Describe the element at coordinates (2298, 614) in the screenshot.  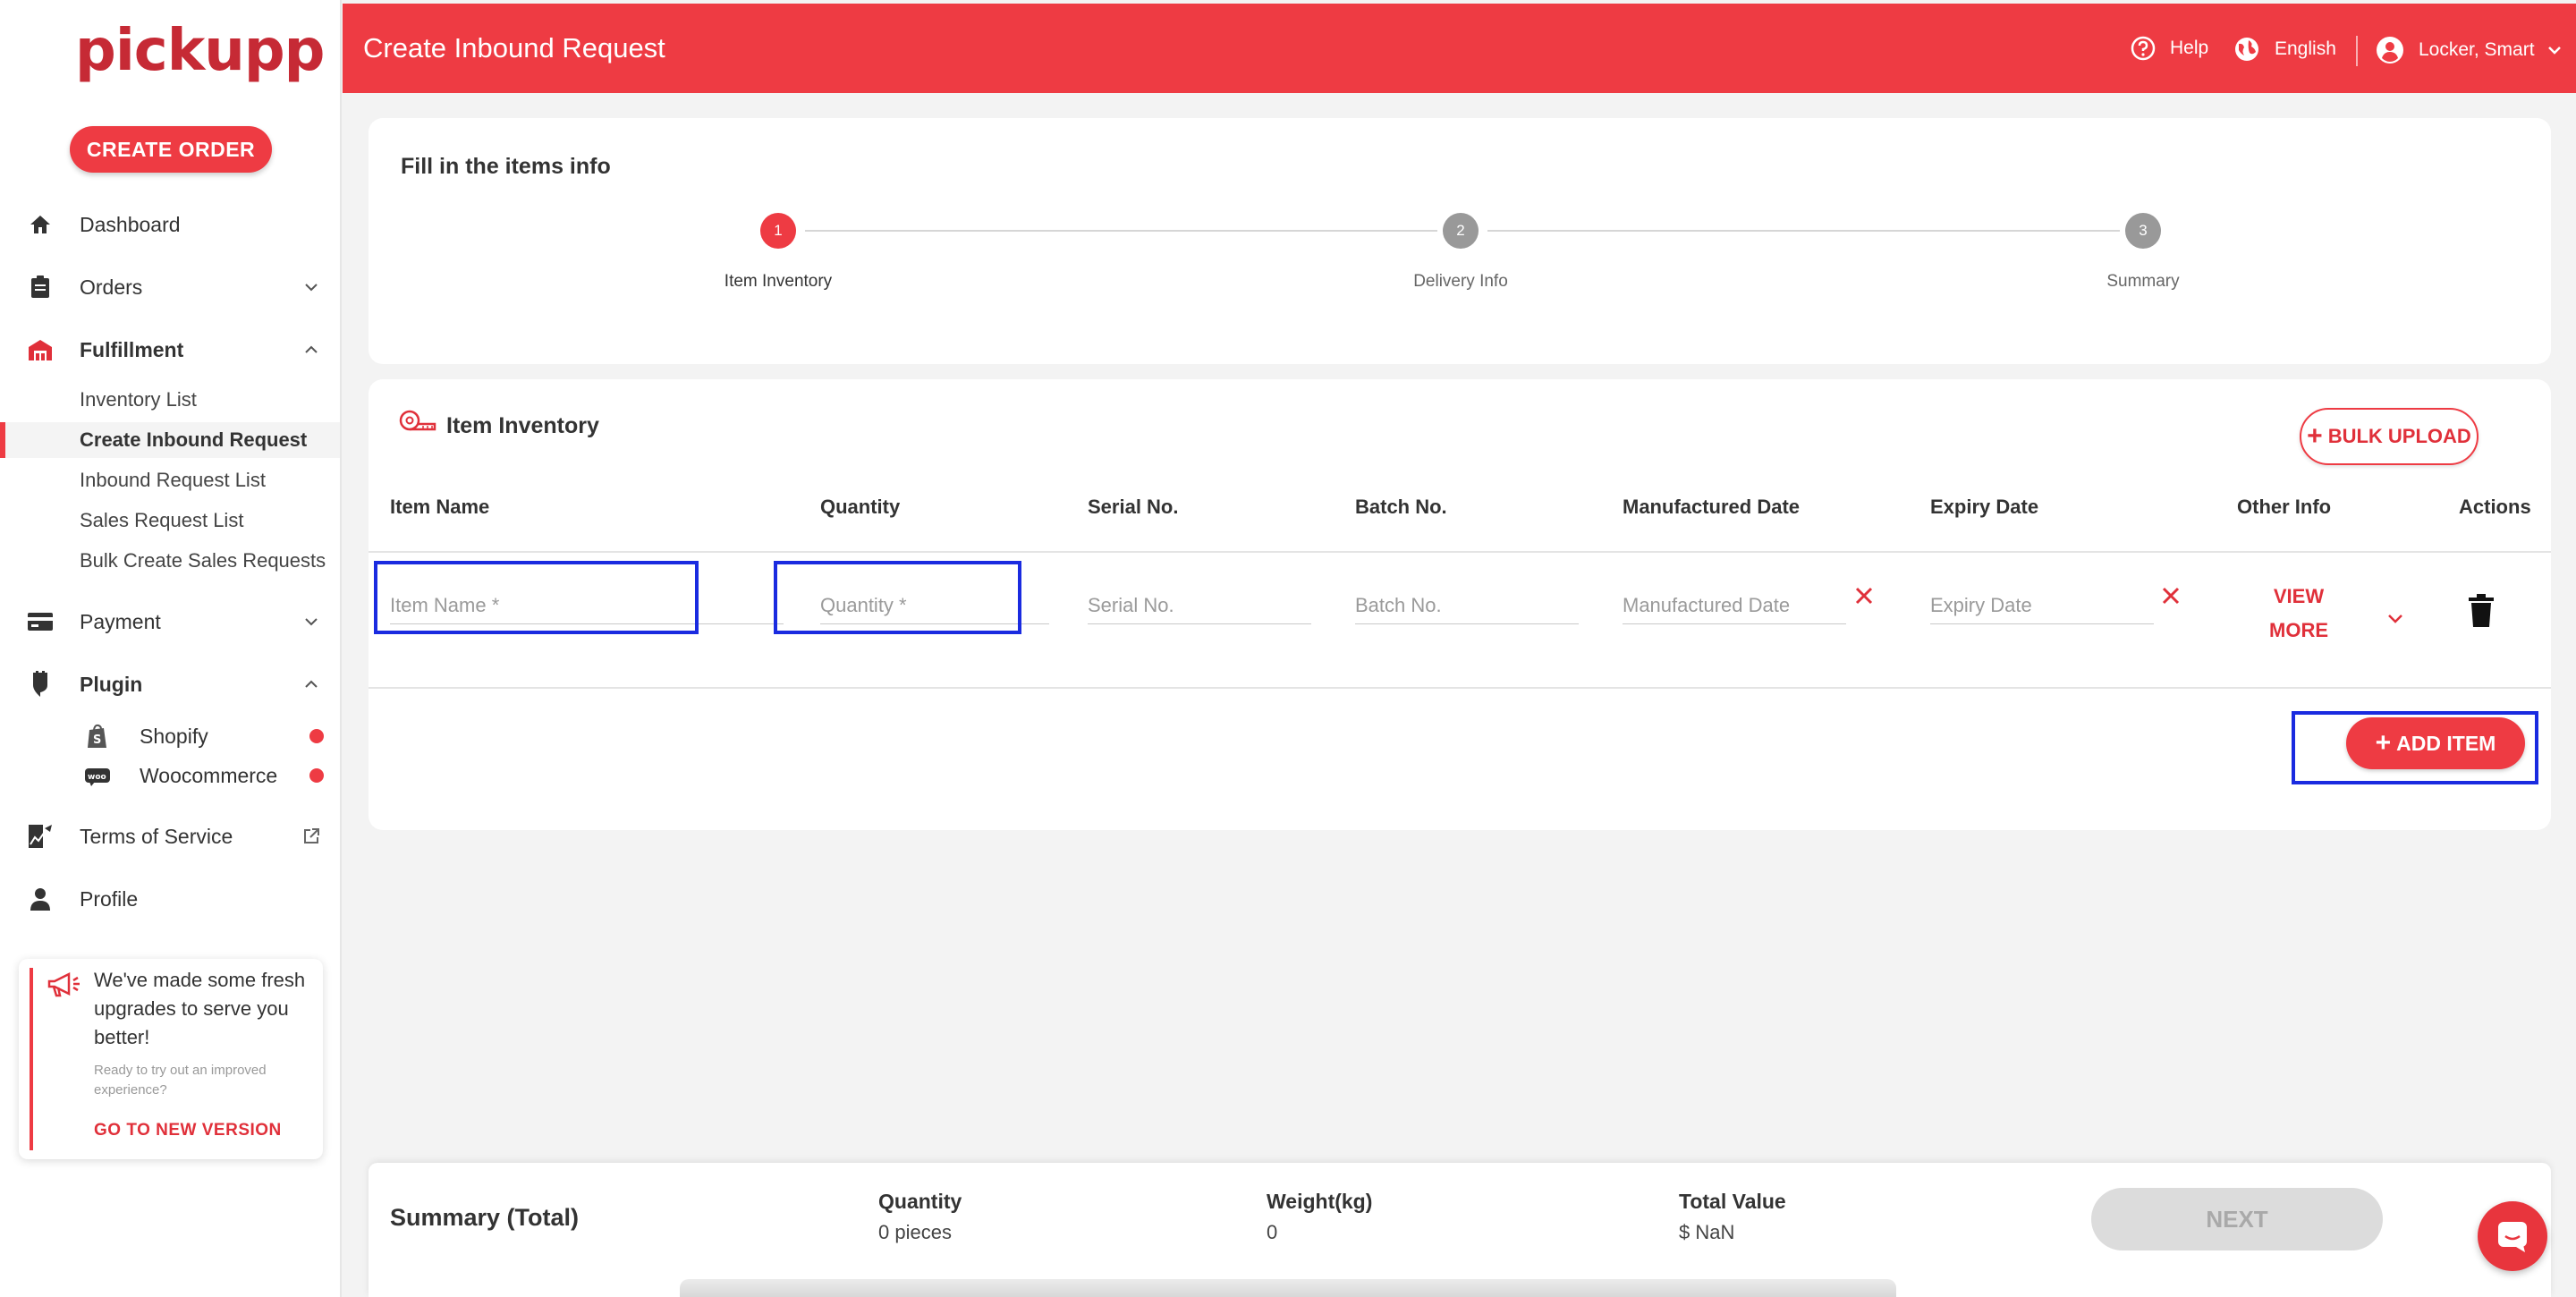
I see `view-more-button: VIEW MORE` at that location.